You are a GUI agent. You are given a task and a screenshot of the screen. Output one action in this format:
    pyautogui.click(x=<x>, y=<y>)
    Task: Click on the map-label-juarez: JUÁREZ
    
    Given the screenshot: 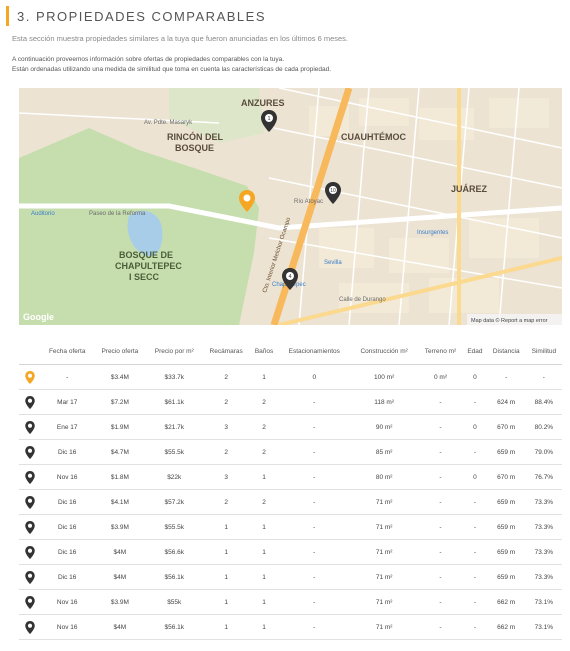 What is the action you would take?
    pyautogui.click(x=469, y=189)
    